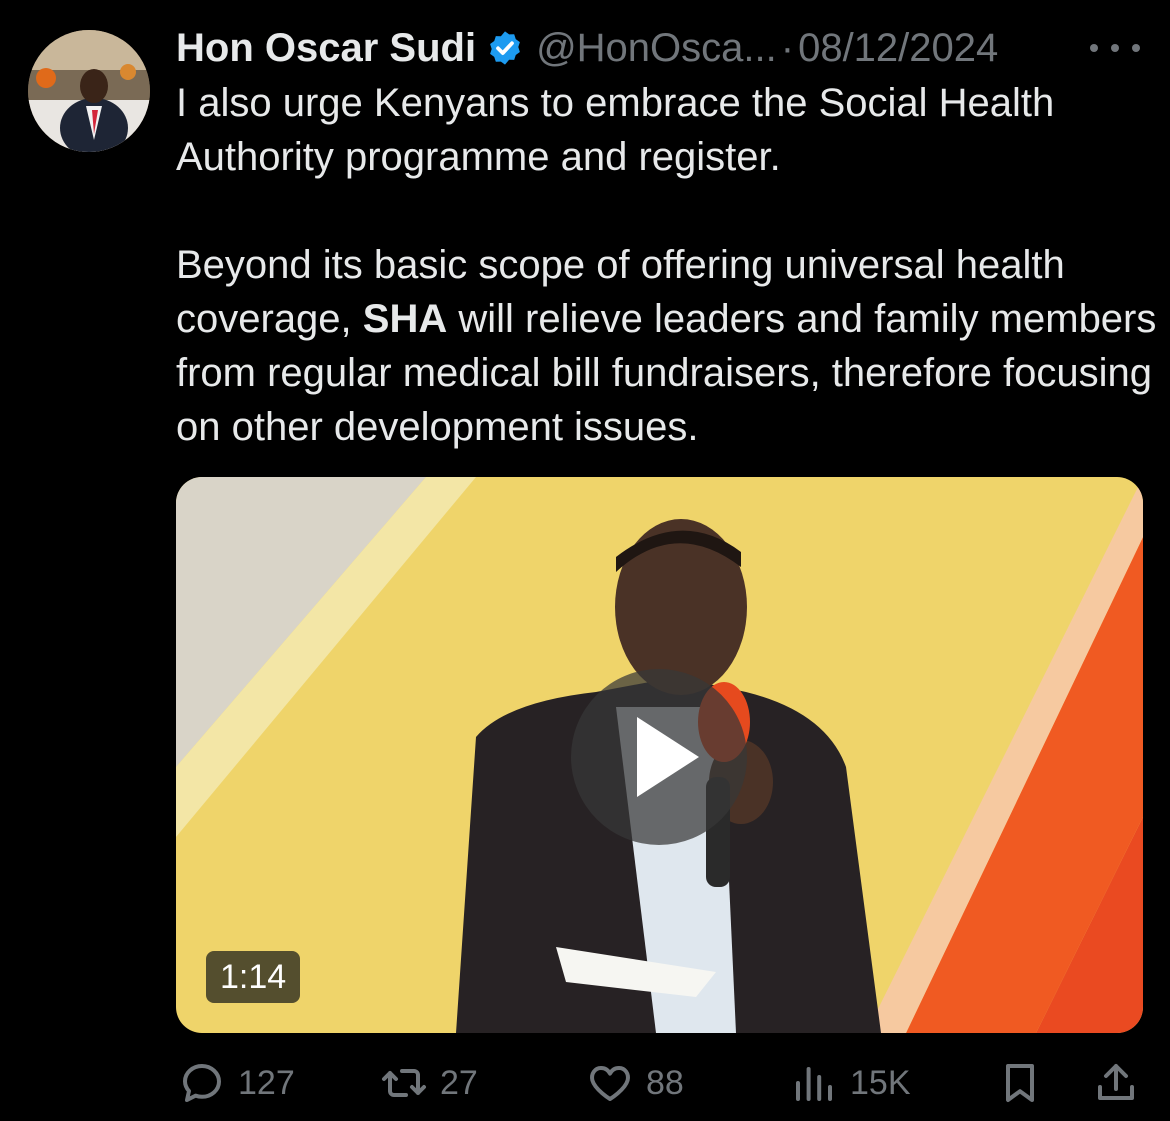 The height and width of the screenshot is (1121, 1170). What do you see at coordinates (236, 1083) in the screenshot?
I see `reply-button: 127` at bounding box center [236, 1083].